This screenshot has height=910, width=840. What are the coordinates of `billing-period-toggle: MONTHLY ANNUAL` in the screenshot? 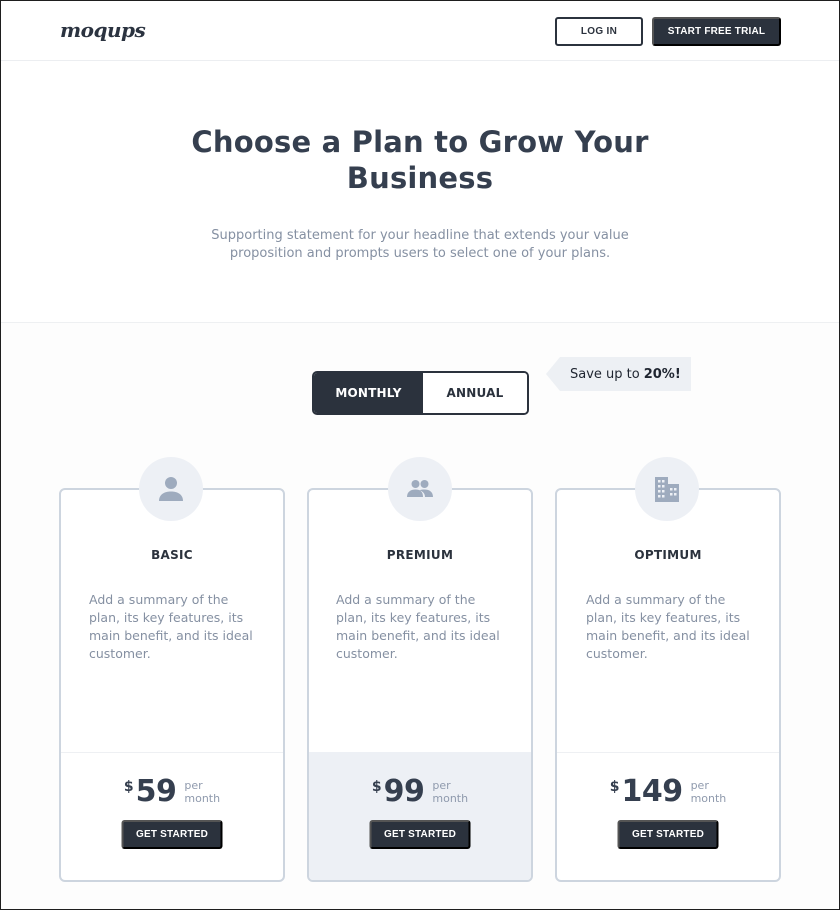 It's located at (420, 393).